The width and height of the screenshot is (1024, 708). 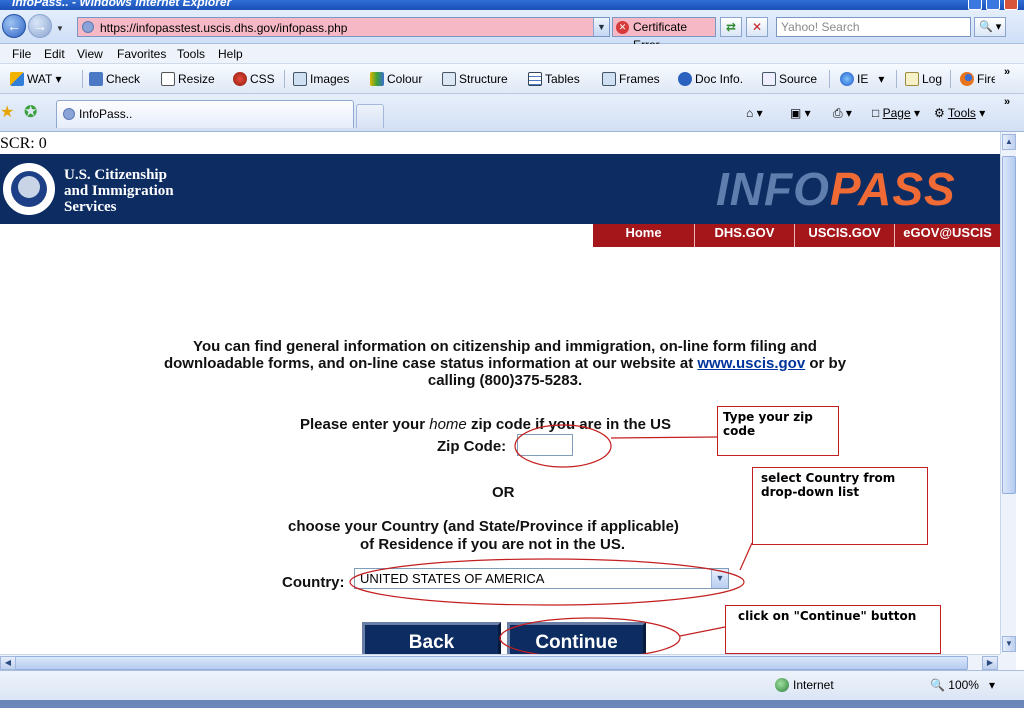 What do you see at coordinates (21, 54) in the screenshot?
I see `menu-file: File` at bounding box center [21, 54].